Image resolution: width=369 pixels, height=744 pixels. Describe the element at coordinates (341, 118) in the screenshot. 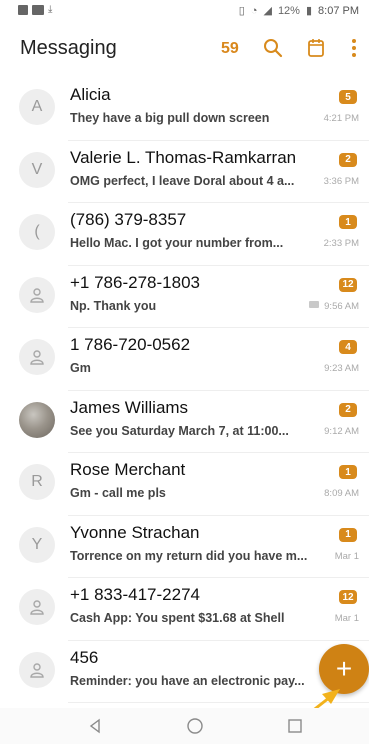

I see `message-time: 4:21 PM` at that location.